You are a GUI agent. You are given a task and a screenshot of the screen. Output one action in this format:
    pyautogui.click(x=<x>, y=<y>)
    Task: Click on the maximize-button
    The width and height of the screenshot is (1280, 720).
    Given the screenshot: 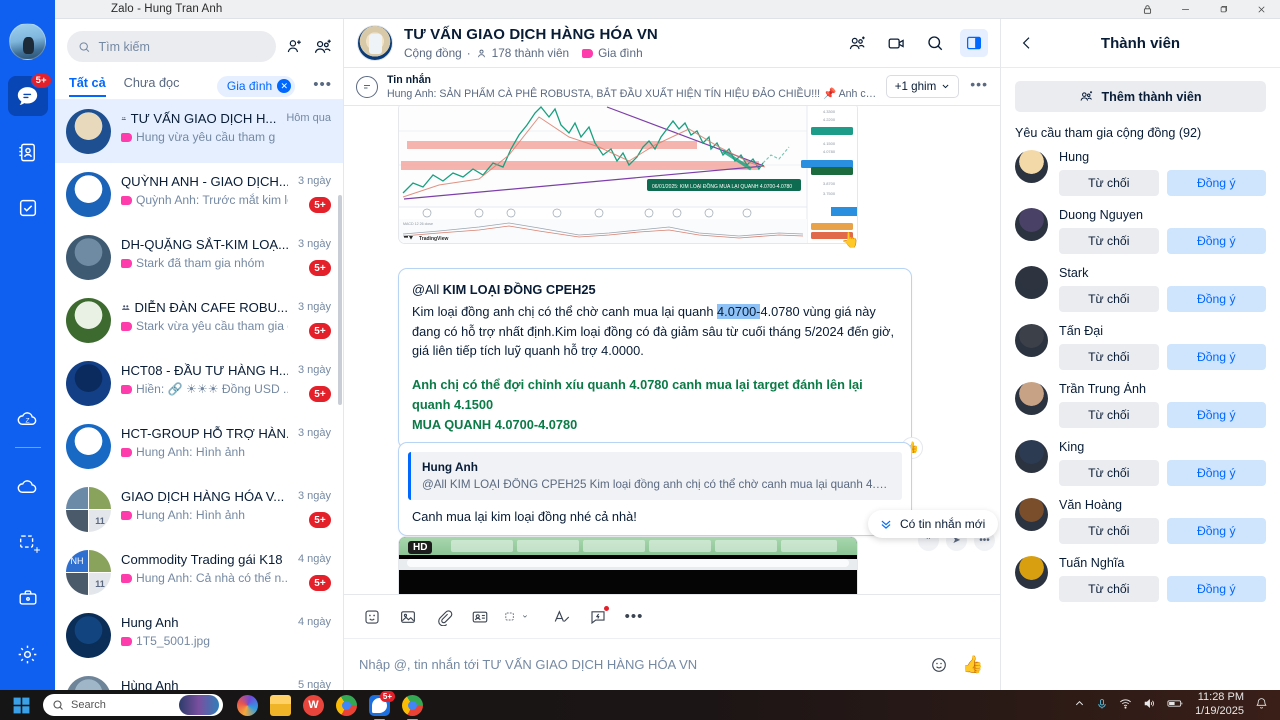 What is the action you would take?
    pyautogui.click(x=1223, y=9)
    